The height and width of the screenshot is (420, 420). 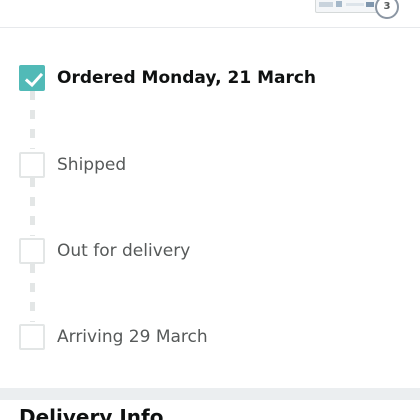 I want to click on tracking-step-shipped: Shipped, so click(x=214, y=167).